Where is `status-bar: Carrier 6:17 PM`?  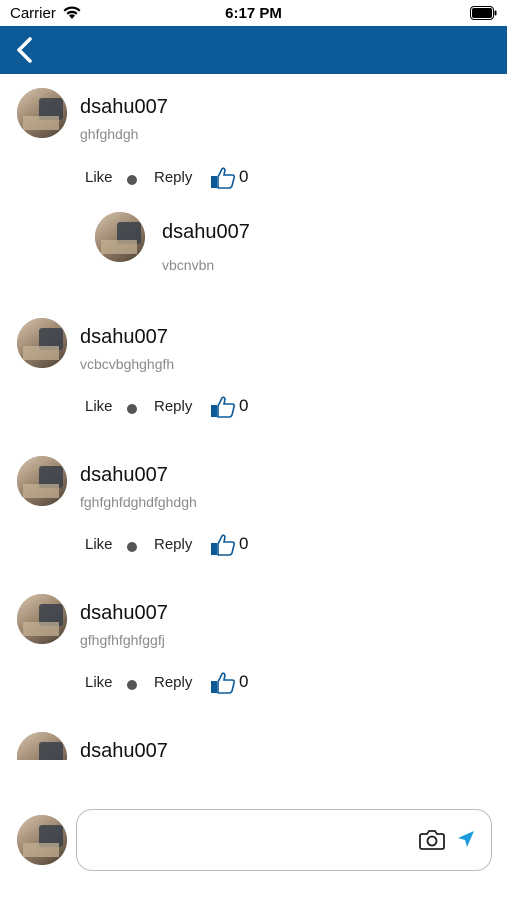
status-bar: Carrier 6:17 PM is located at coordinates (253, 13).